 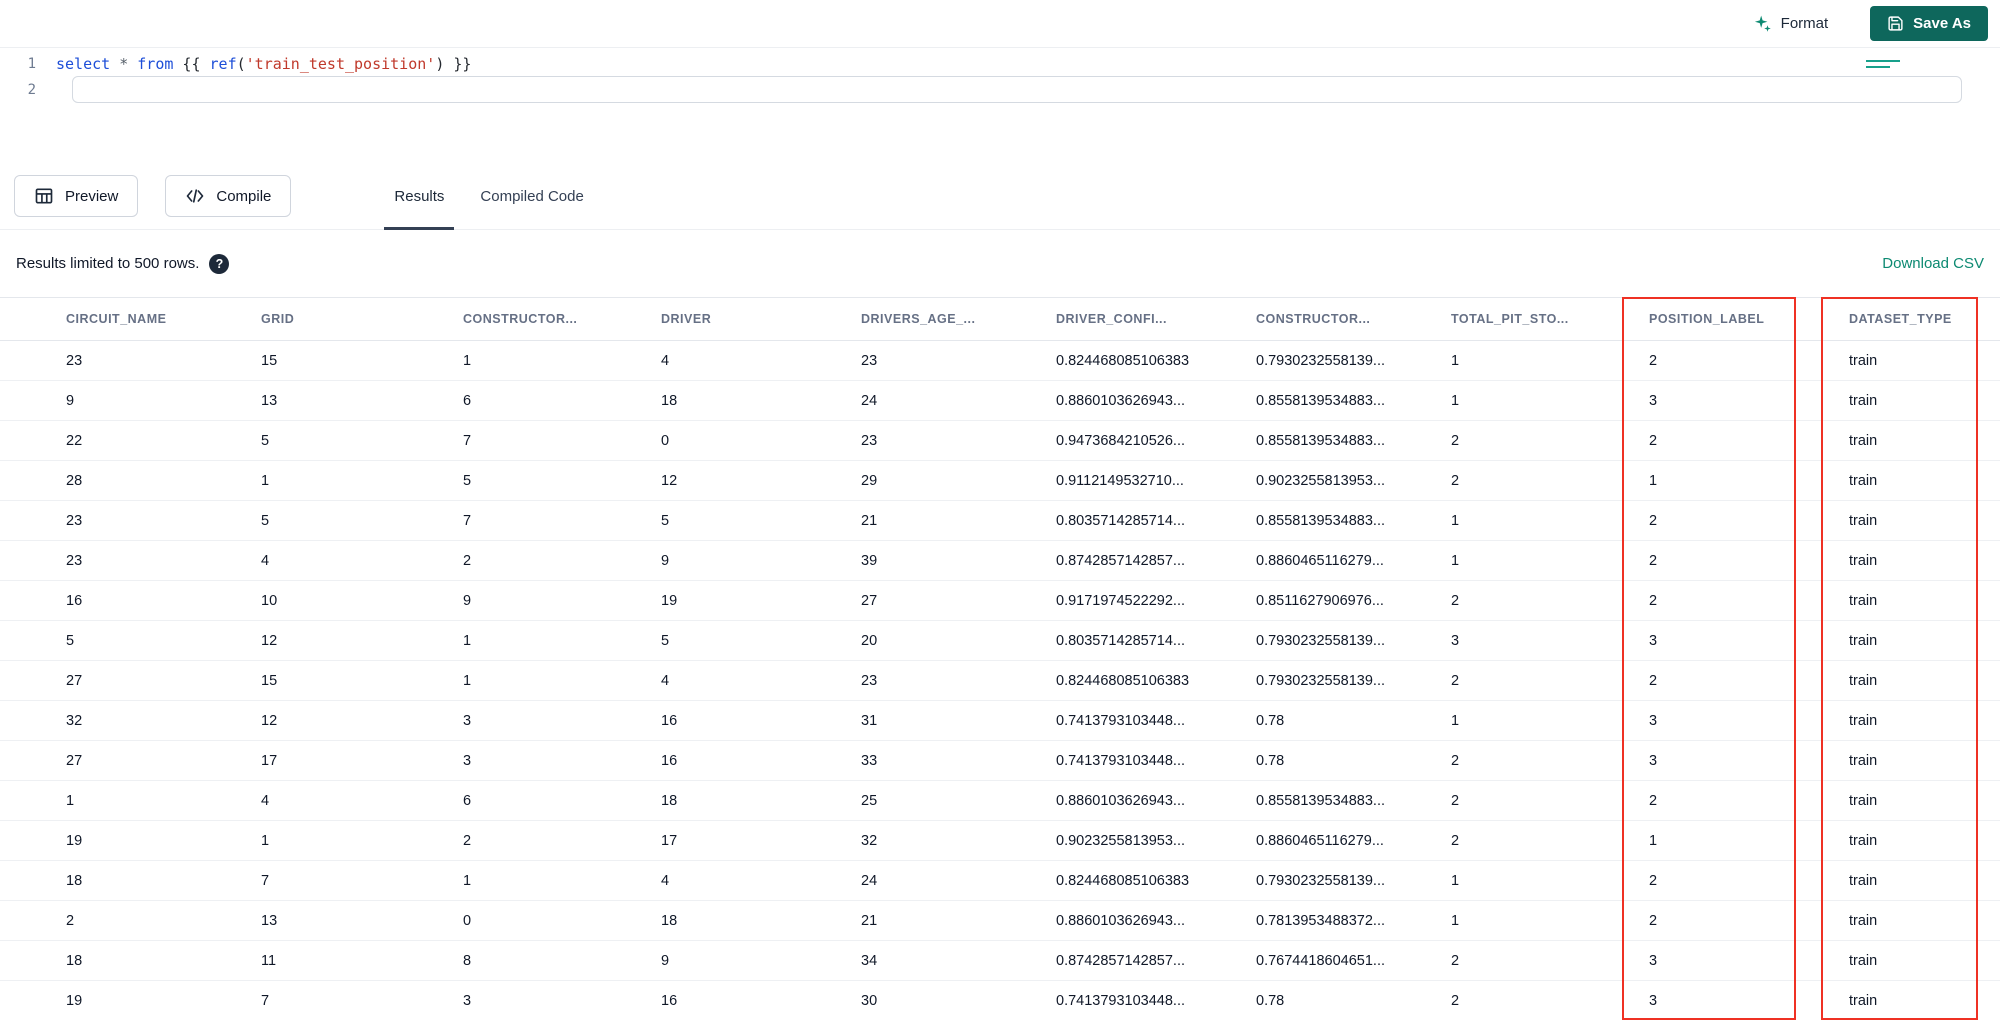 What do you see at coordinates (130, 680) in the screenshot?
I see `table-cell: 27` at bounding box center [130, 680].